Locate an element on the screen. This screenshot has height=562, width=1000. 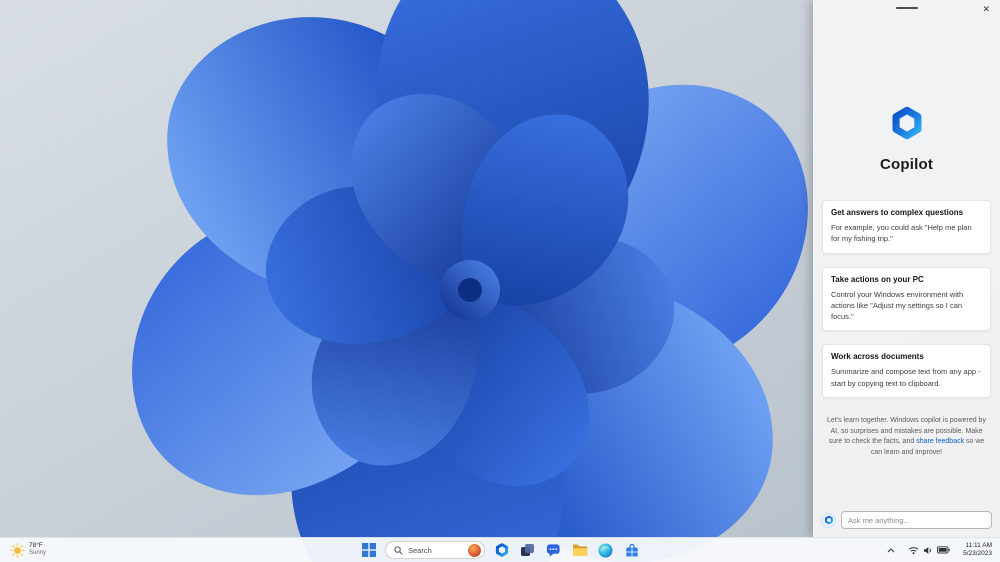
network-volume-battery-button is located at coordinates (929, 550).